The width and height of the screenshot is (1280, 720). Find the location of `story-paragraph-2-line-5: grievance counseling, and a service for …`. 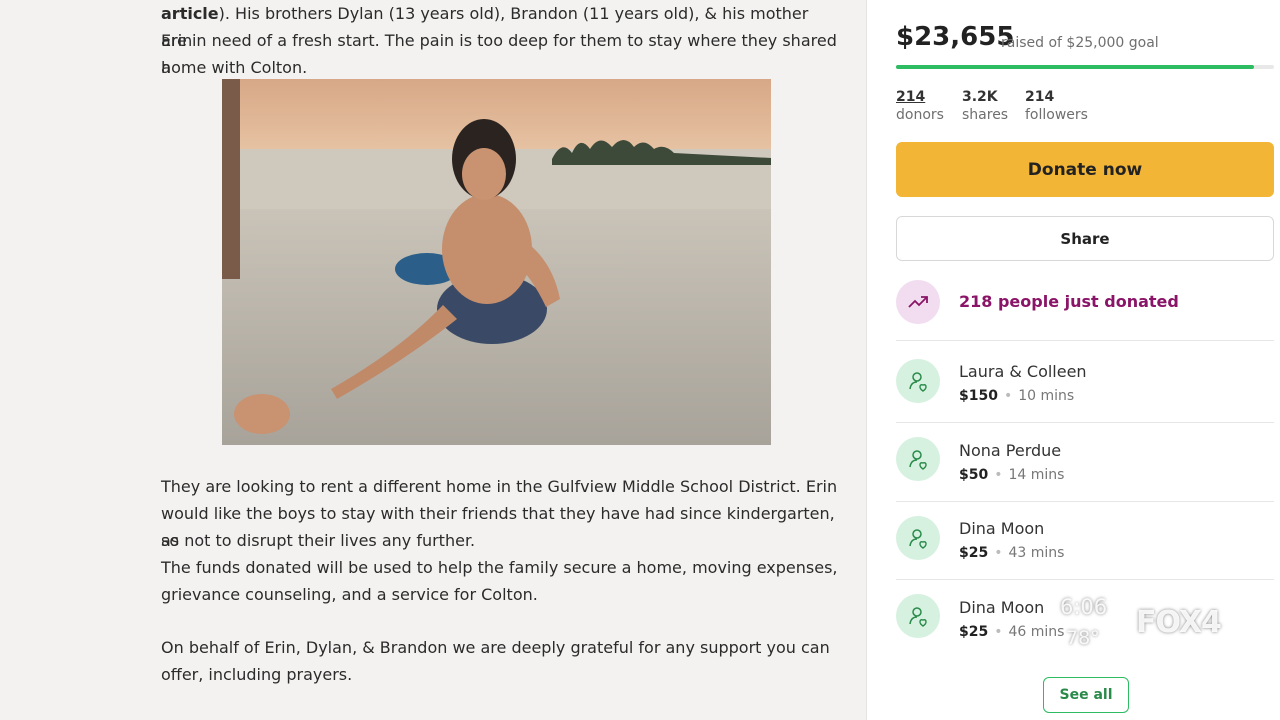

story-paragraph-2-line-5: grievance counseling, and a service for … is located at coordinates (349, 594).